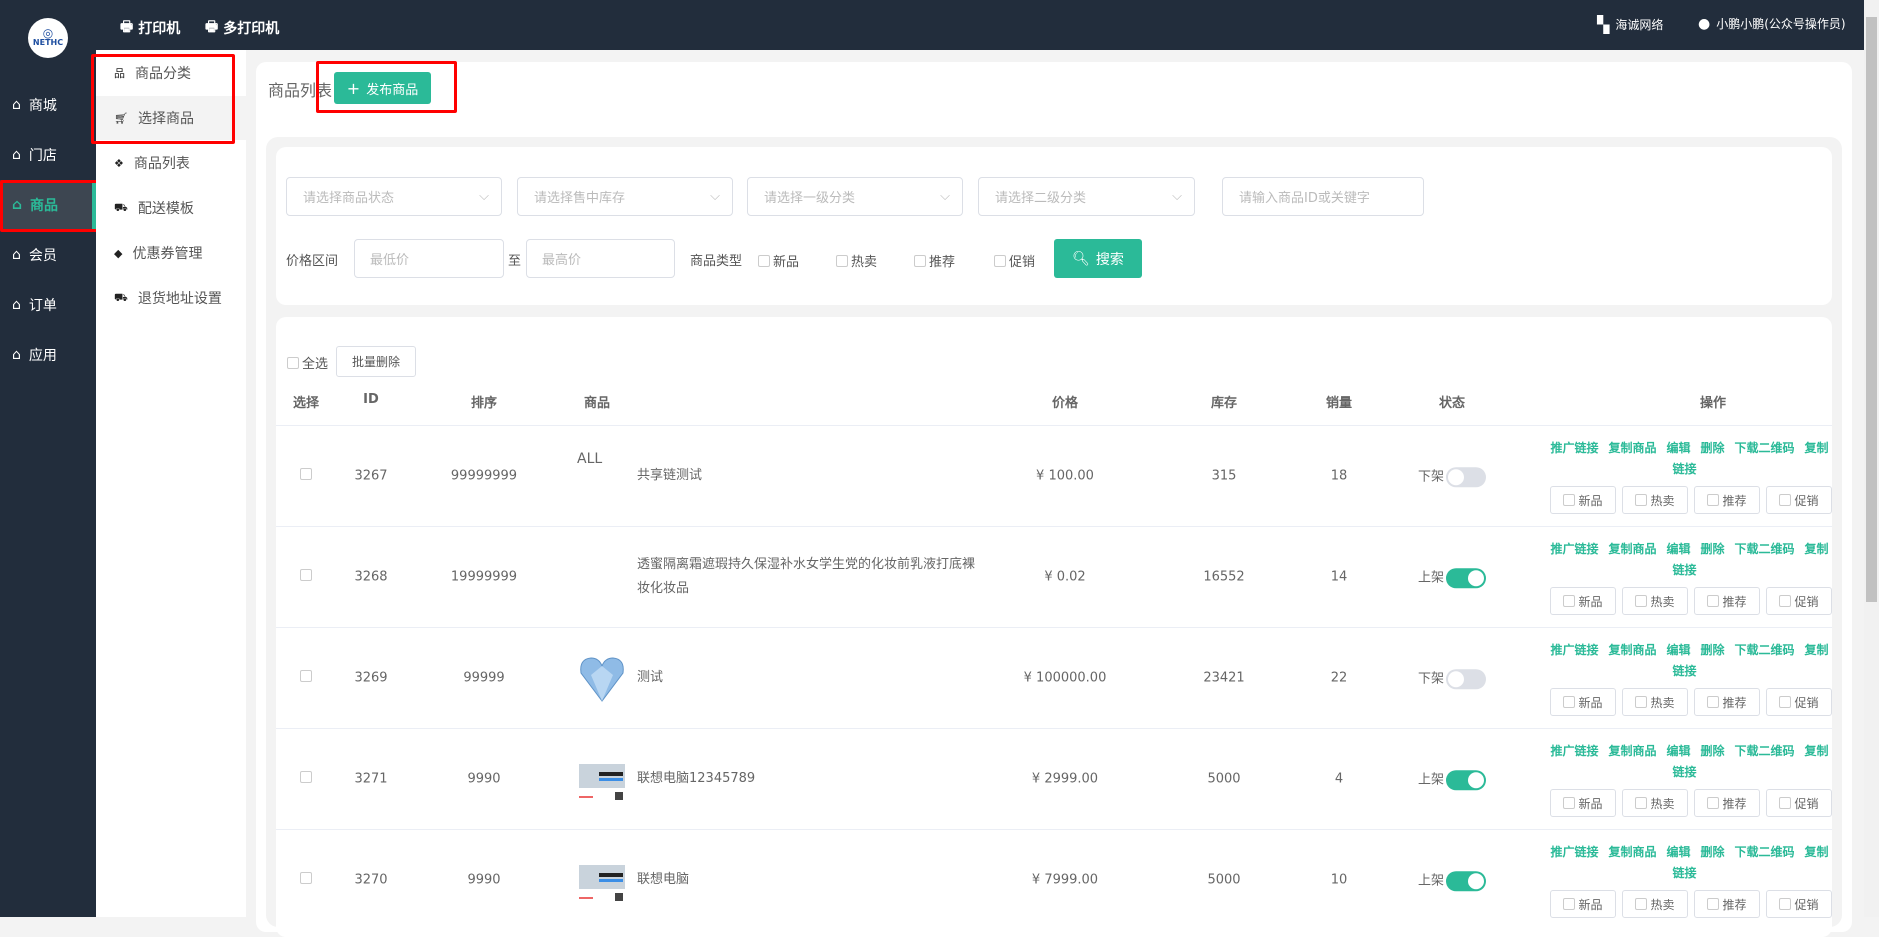 This screenshot has width=1879, height=937. What do you see at coordinates (121, 207) in the screenshot?
I see `truck-icon: ⛟` at bounding box center [121, 207].